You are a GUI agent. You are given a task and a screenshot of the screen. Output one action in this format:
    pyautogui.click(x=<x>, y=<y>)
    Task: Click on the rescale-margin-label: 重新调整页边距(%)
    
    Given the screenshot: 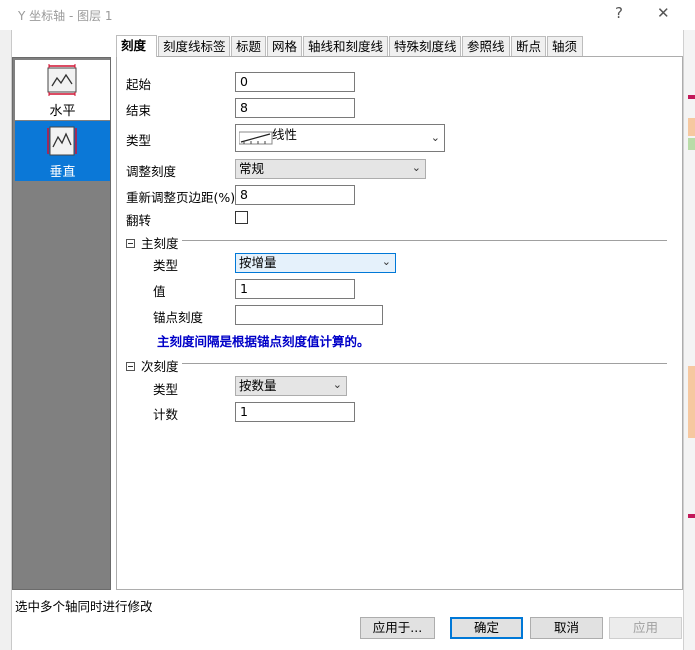 What is the action you would take?
    pyautogui.click(x=181, y=197)
    